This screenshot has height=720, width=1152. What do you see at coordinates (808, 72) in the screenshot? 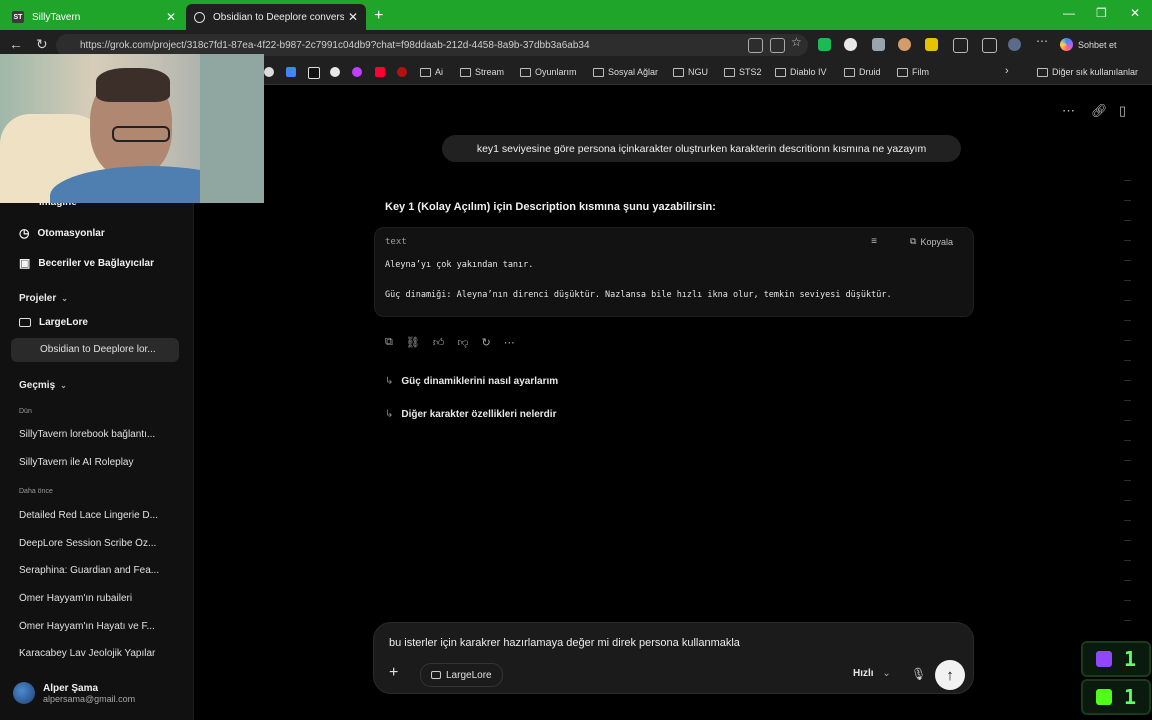
I see `bookmark-label: Diablo IV` at bounding box center [808, 72].